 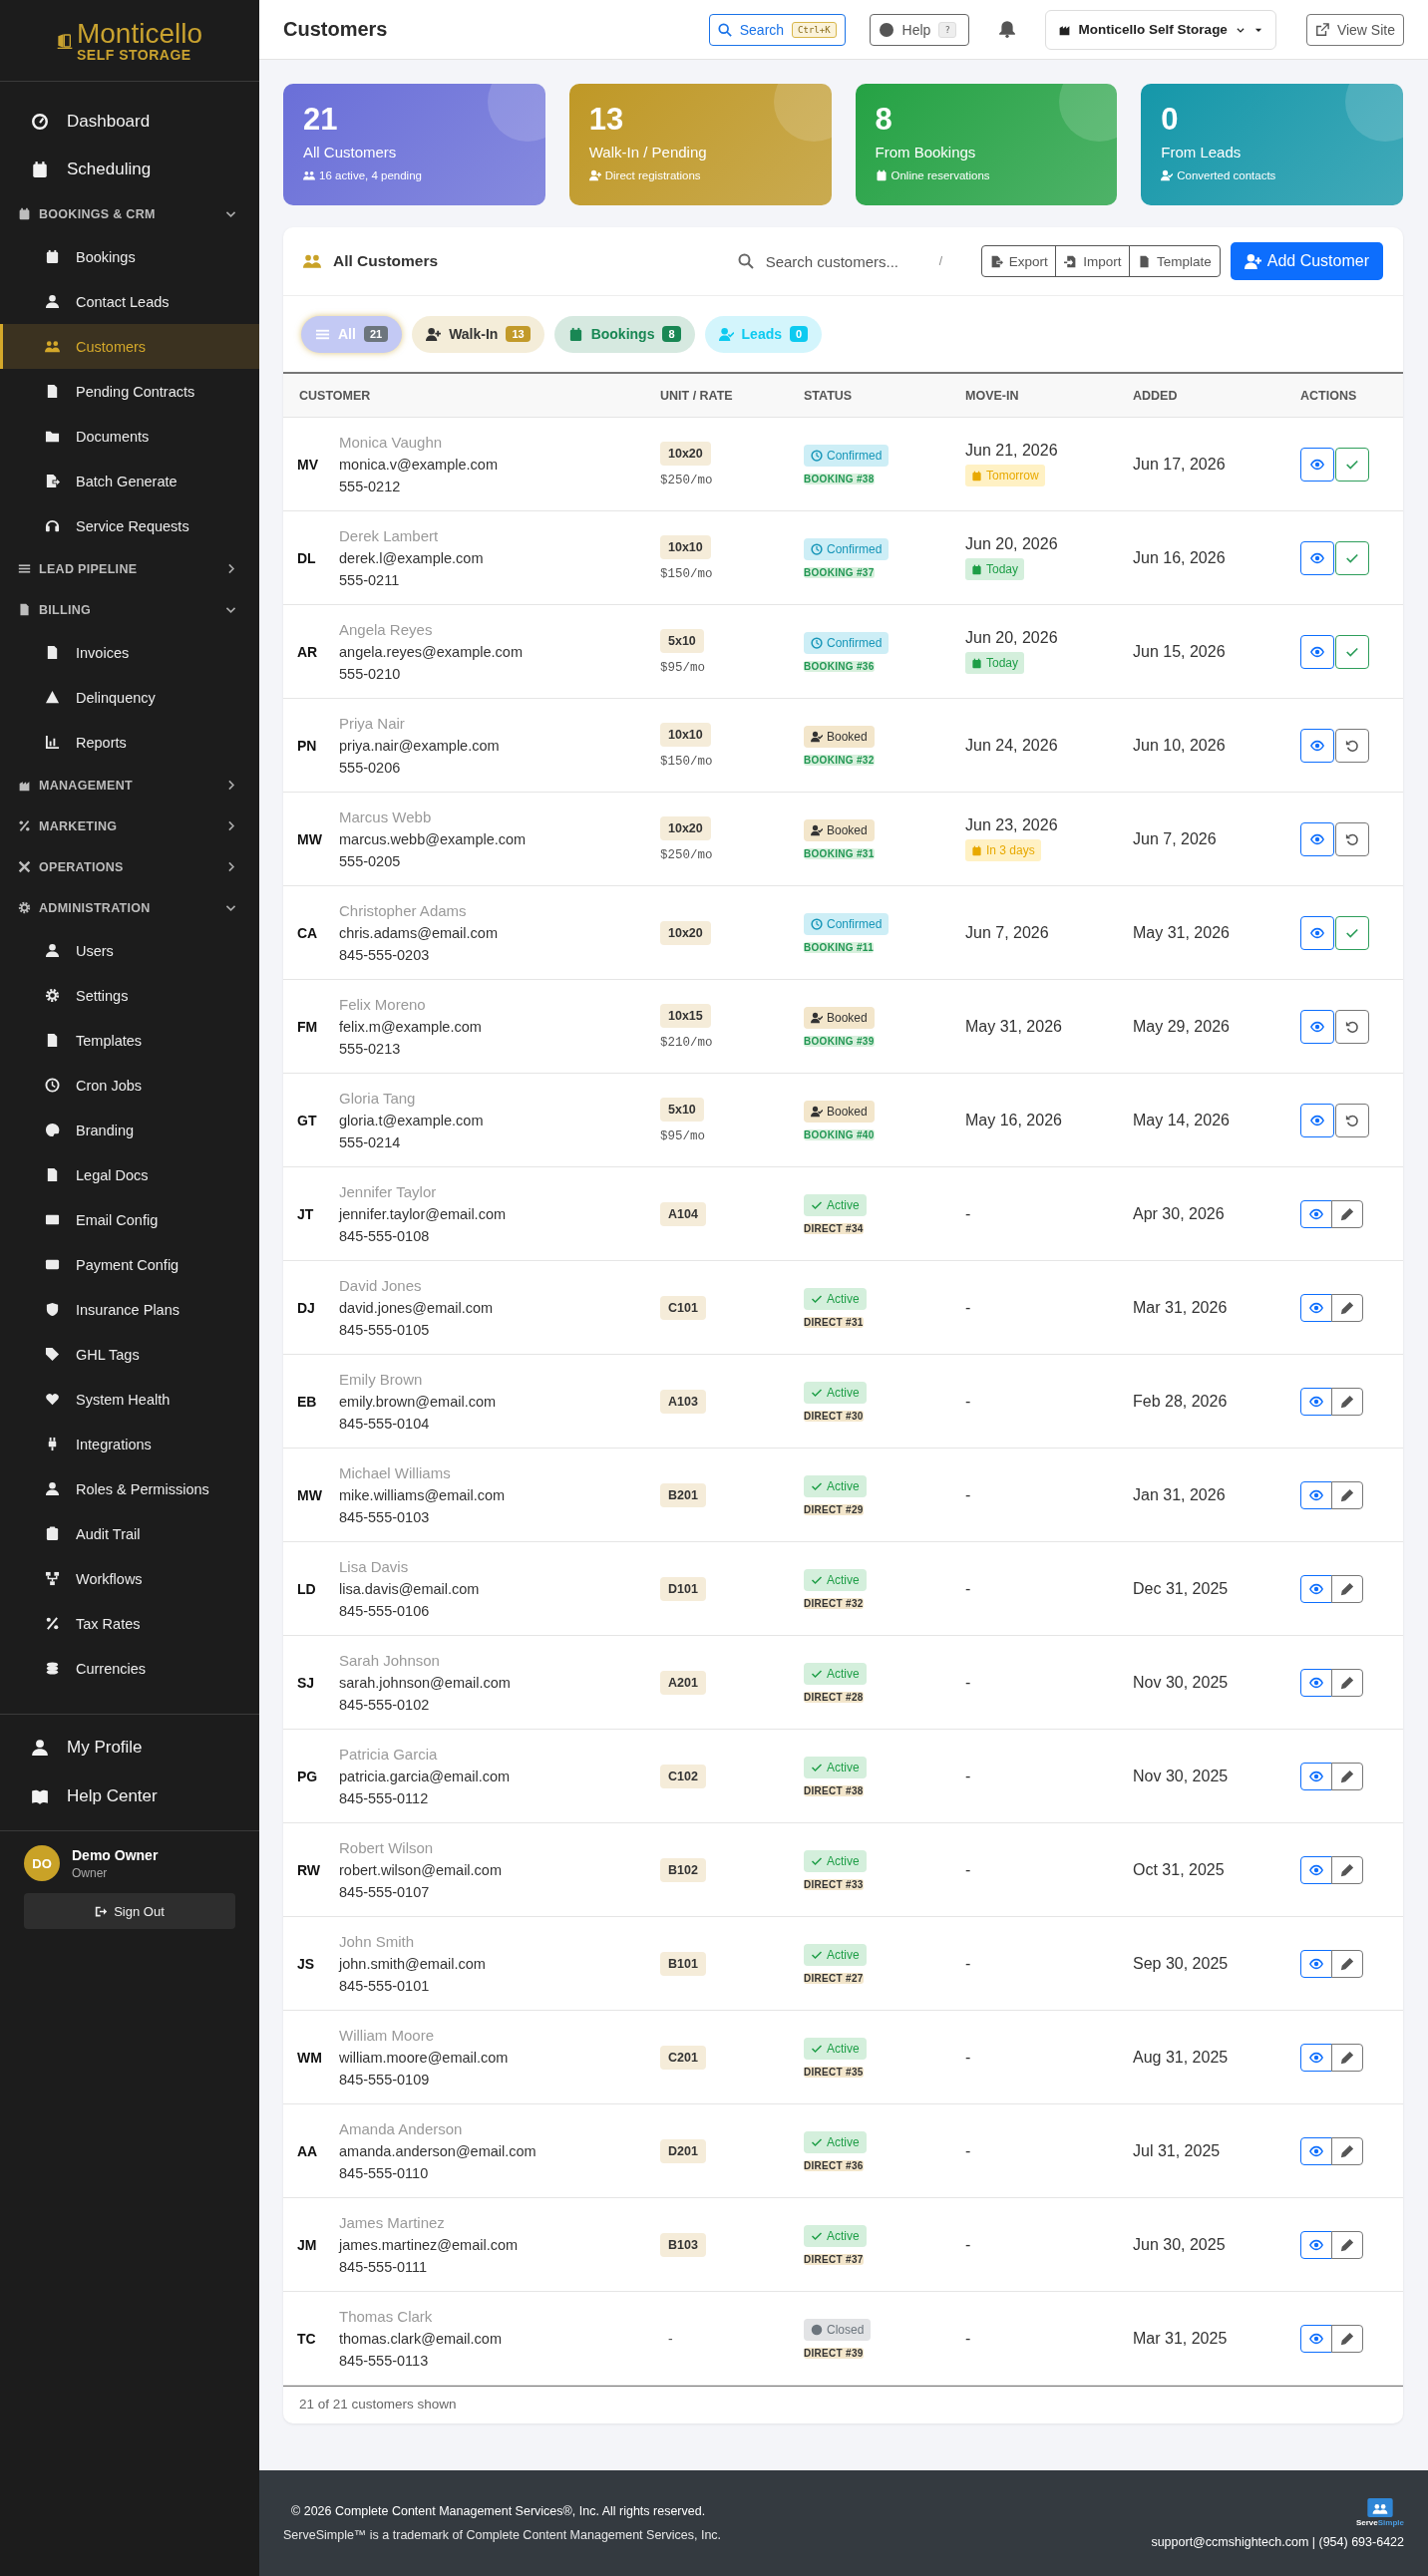 I want to click on nav-item: Templates, so click(x=129, y=1040).